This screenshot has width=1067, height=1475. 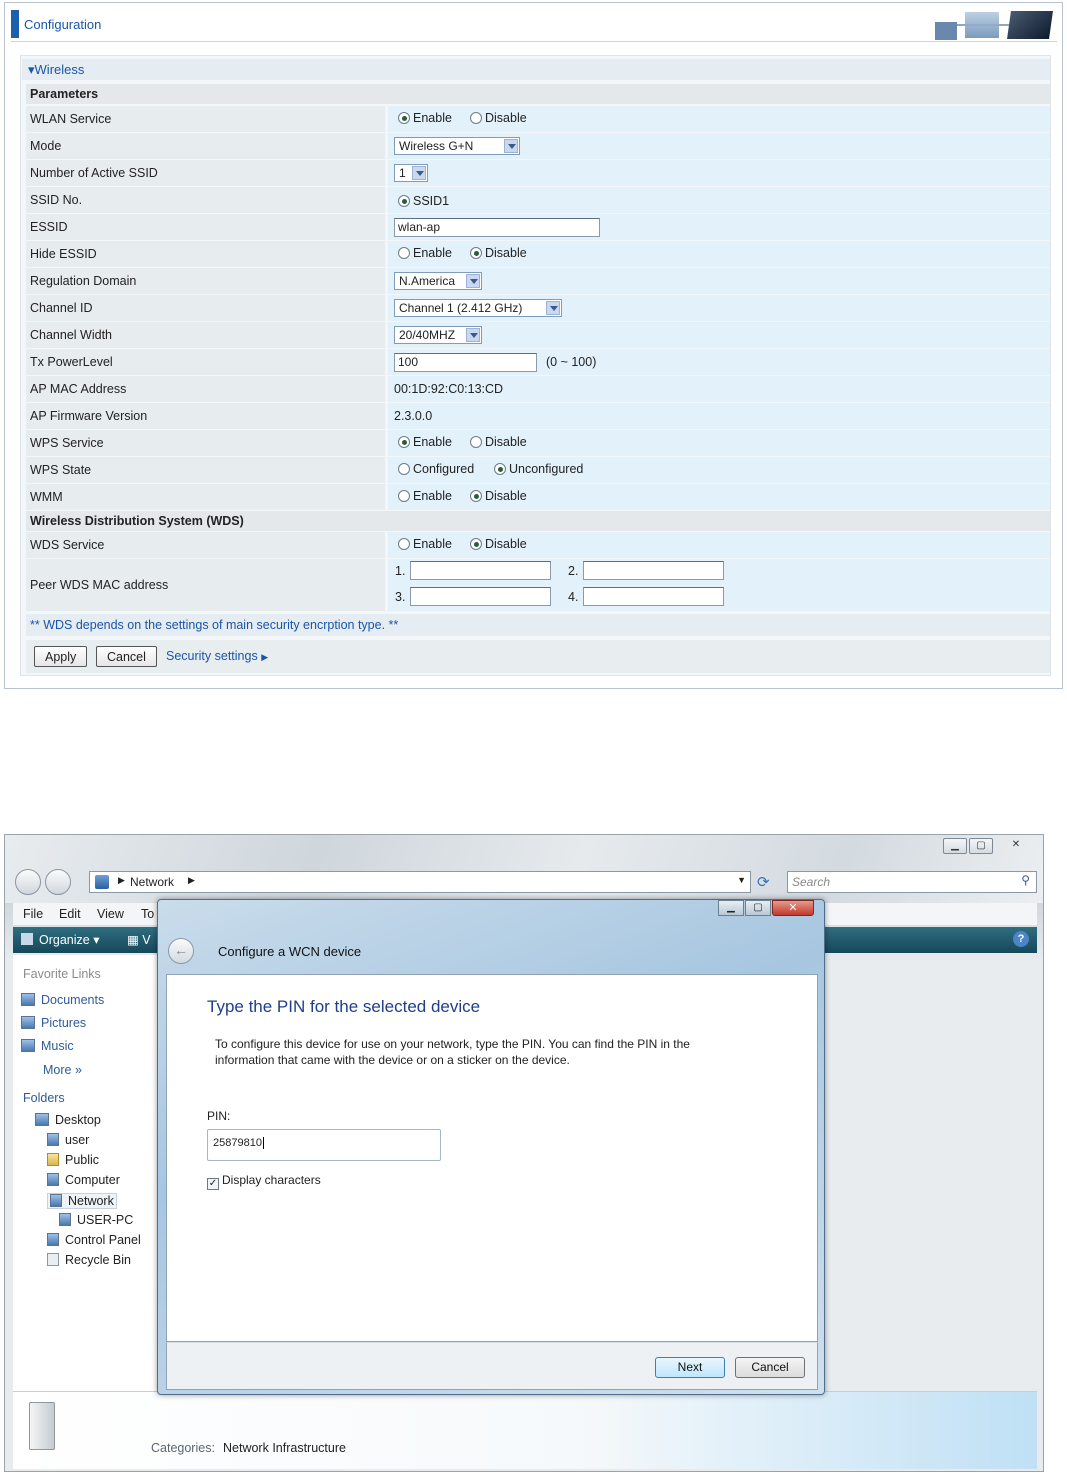 I want to click on dialog-back-icon: ←, so click(x=181, y=951).